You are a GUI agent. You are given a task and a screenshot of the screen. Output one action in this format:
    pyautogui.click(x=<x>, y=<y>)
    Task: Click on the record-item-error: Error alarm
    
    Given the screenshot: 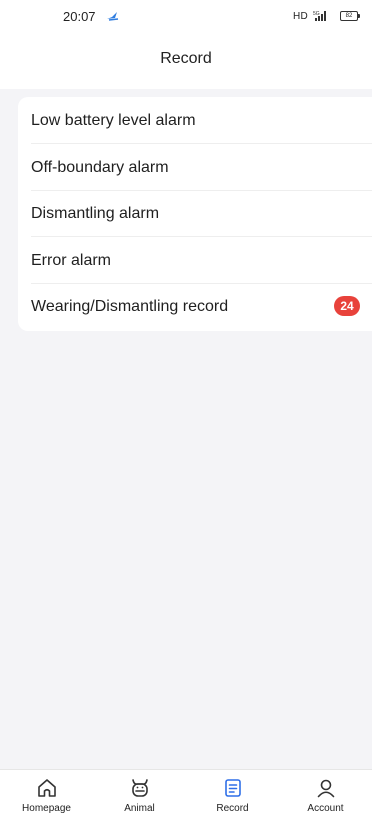 What is the action you would take?
    pyautogui.click(x=195, y=260)
    